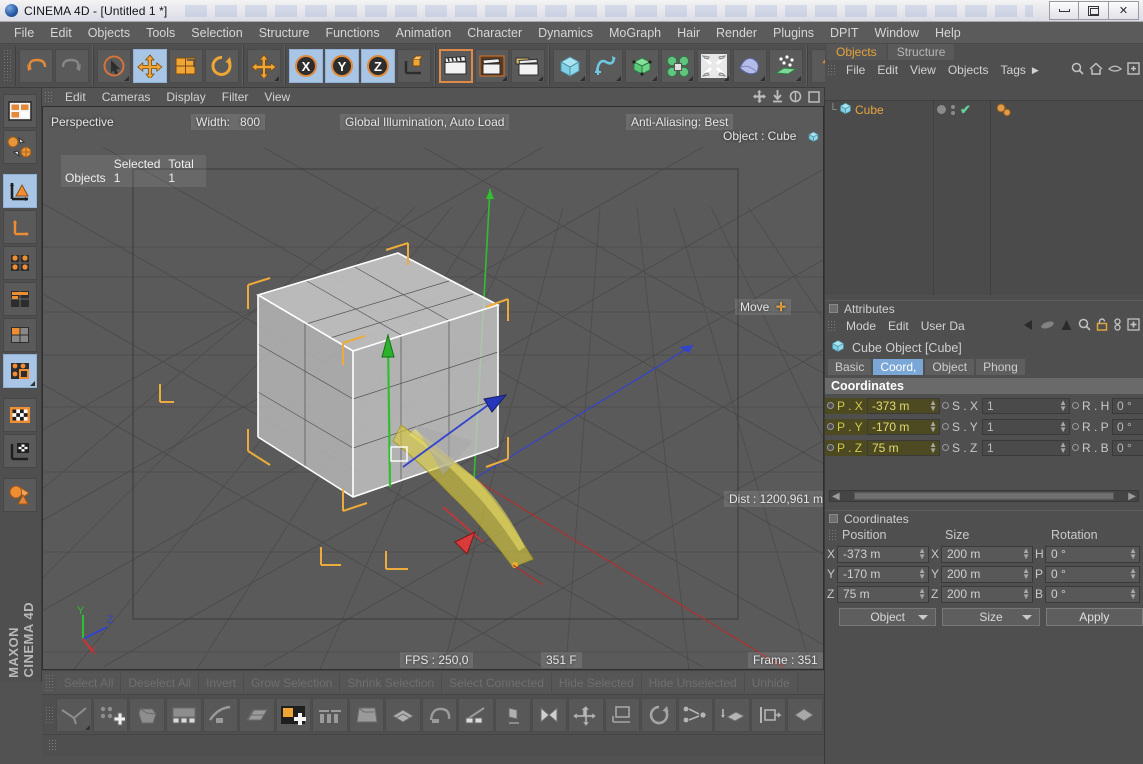 The height and width of the screenshot is (764, 1143). Describe the element at coordinates (814, 98) in the screenshot. I see `maximize-view-icon` at that location.